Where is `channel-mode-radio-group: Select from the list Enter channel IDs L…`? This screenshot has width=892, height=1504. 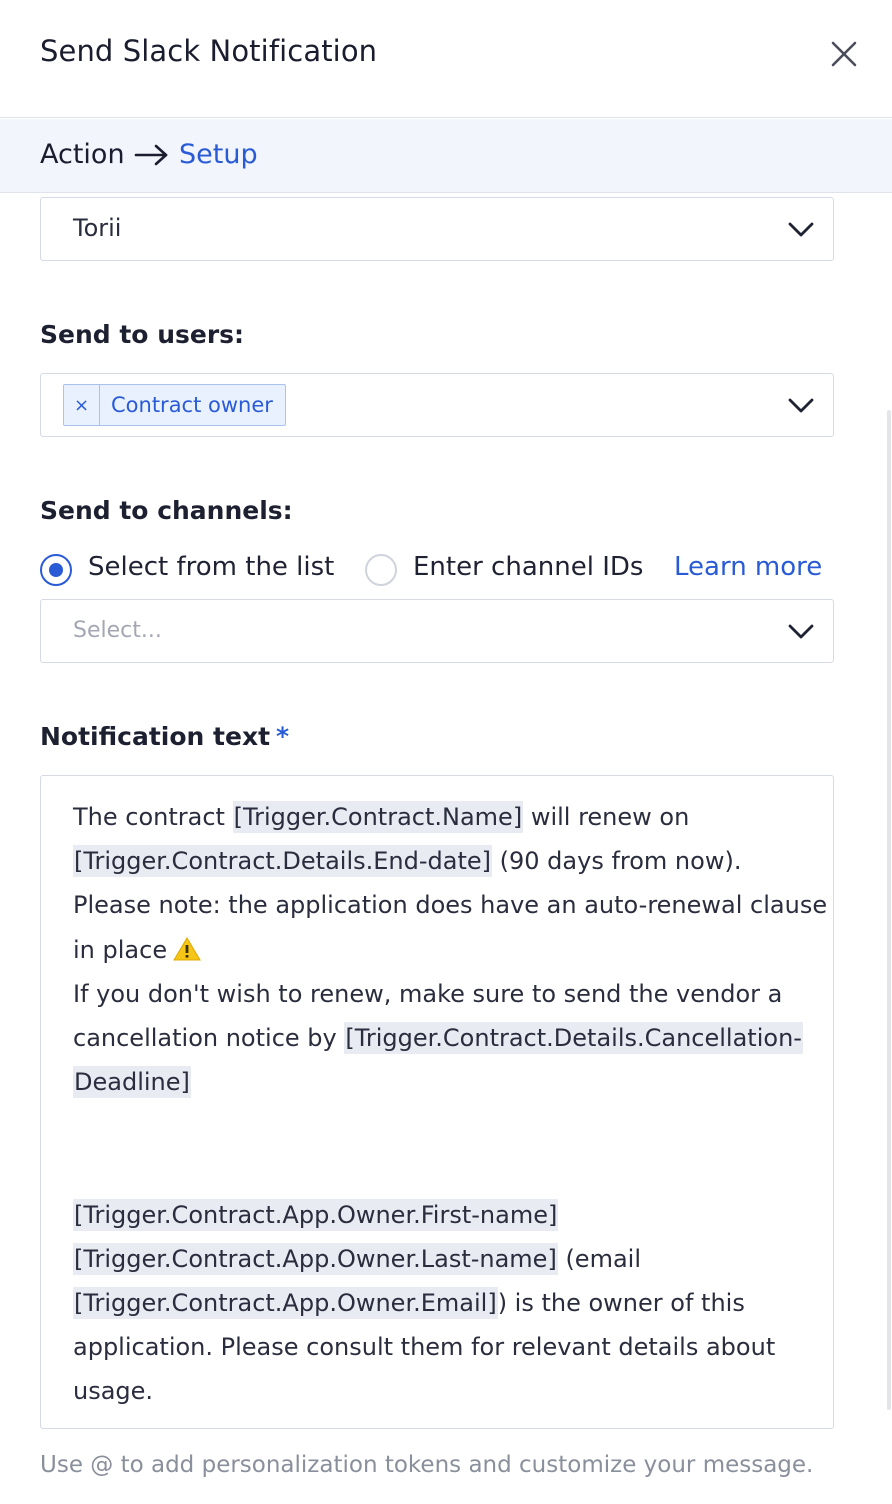 channel-mode-radio-group: Select from the list Enter channel IDs L… is located at coordinates (440, 570).